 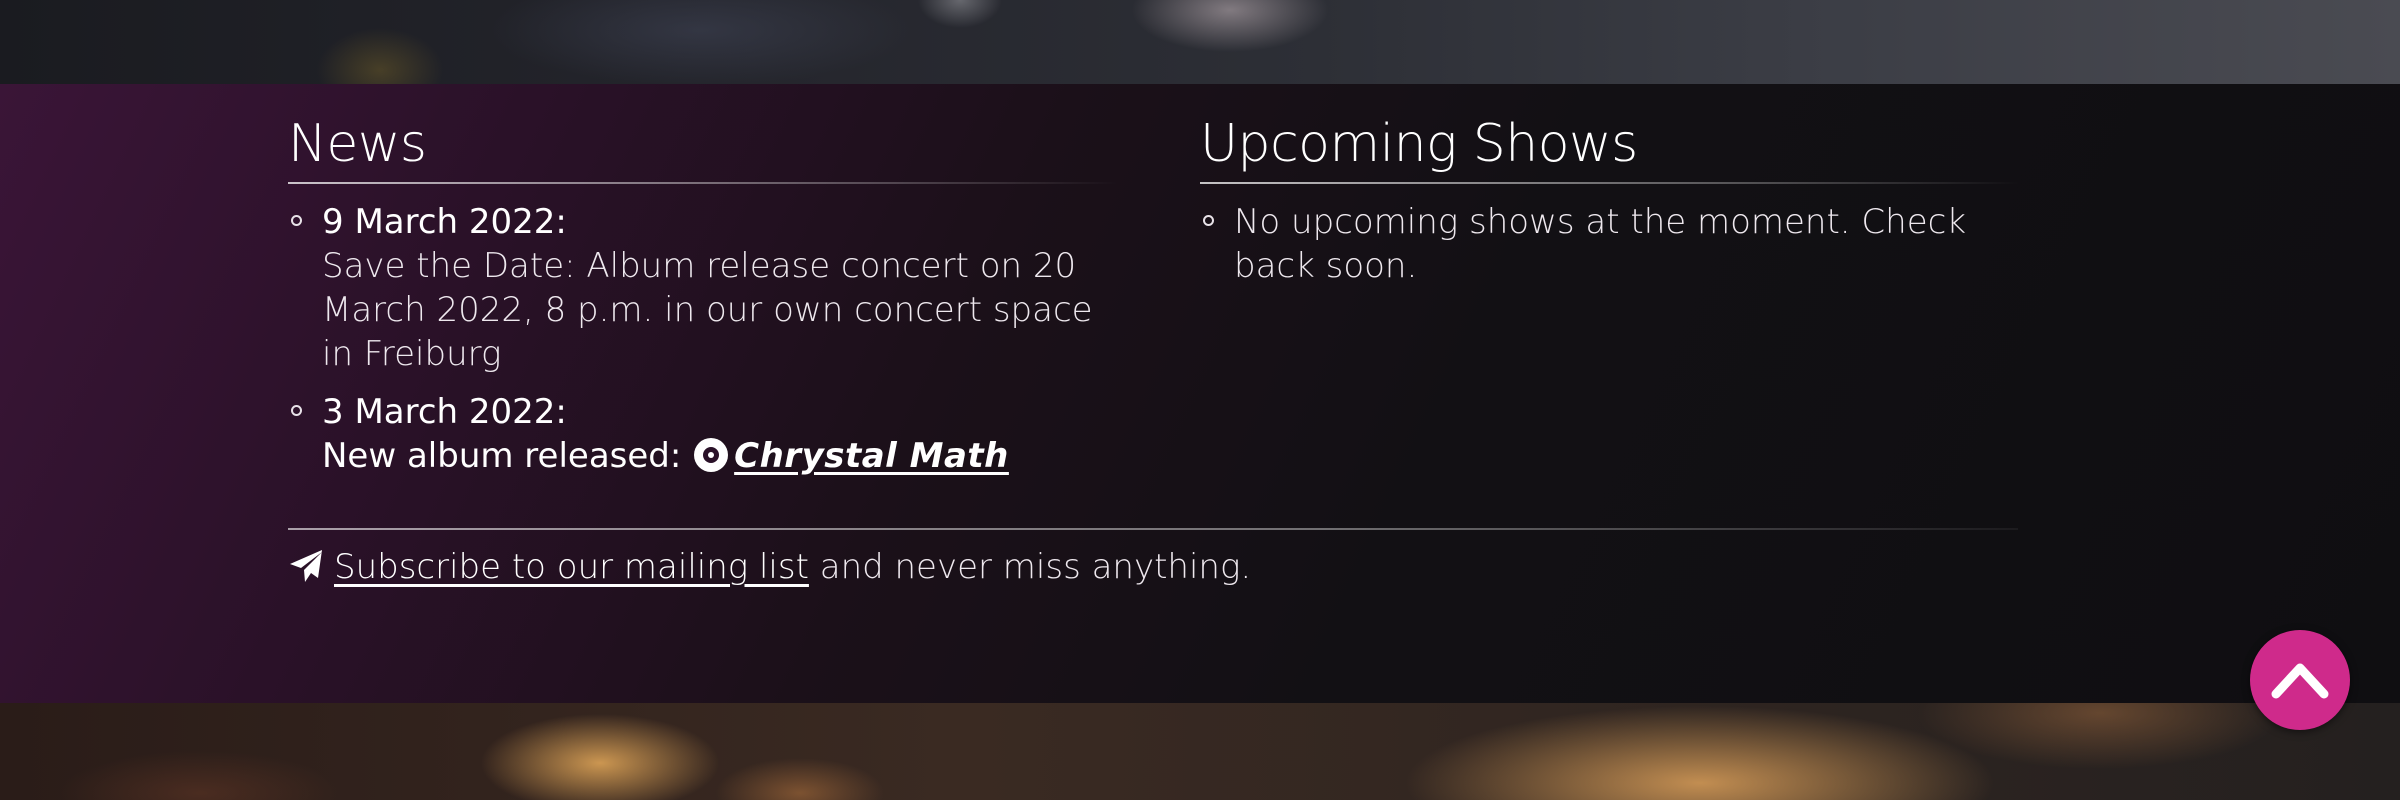 What do you see at coordinates (444, 222) in the screenshot?
I see `news-date: 9 March 2022:` at bounding box center [444, 222].